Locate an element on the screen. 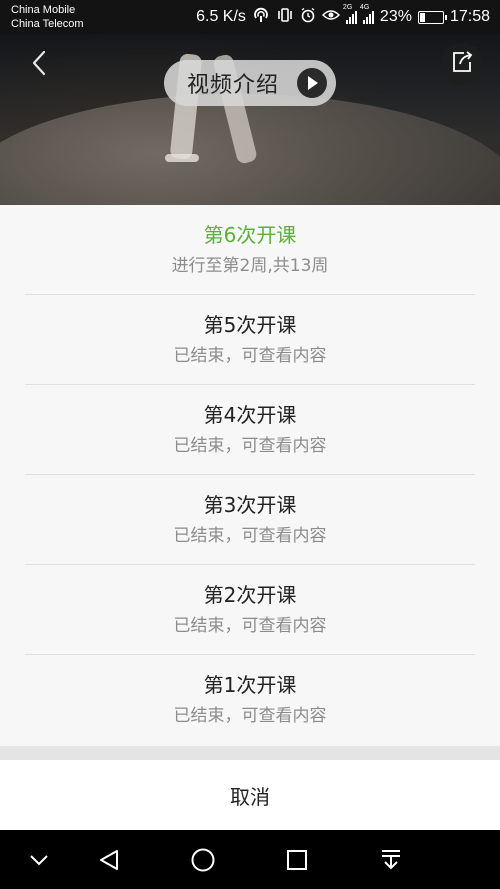 This screenshot has height=889, width=500. session-item-3: 第3次开课 已结束，可查看内容 is located at coordinates (250, 520).